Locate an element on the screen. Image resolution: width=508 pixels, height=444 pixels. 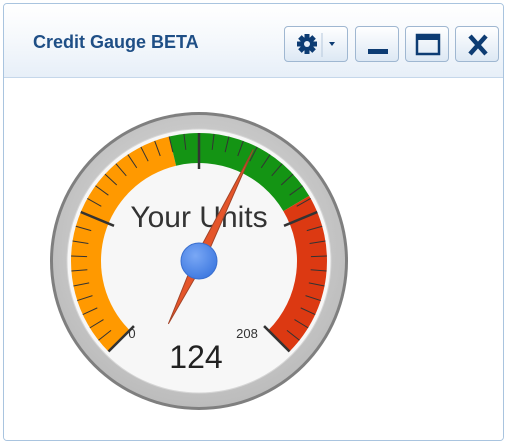
close-button is located at coordinates (477, 44).